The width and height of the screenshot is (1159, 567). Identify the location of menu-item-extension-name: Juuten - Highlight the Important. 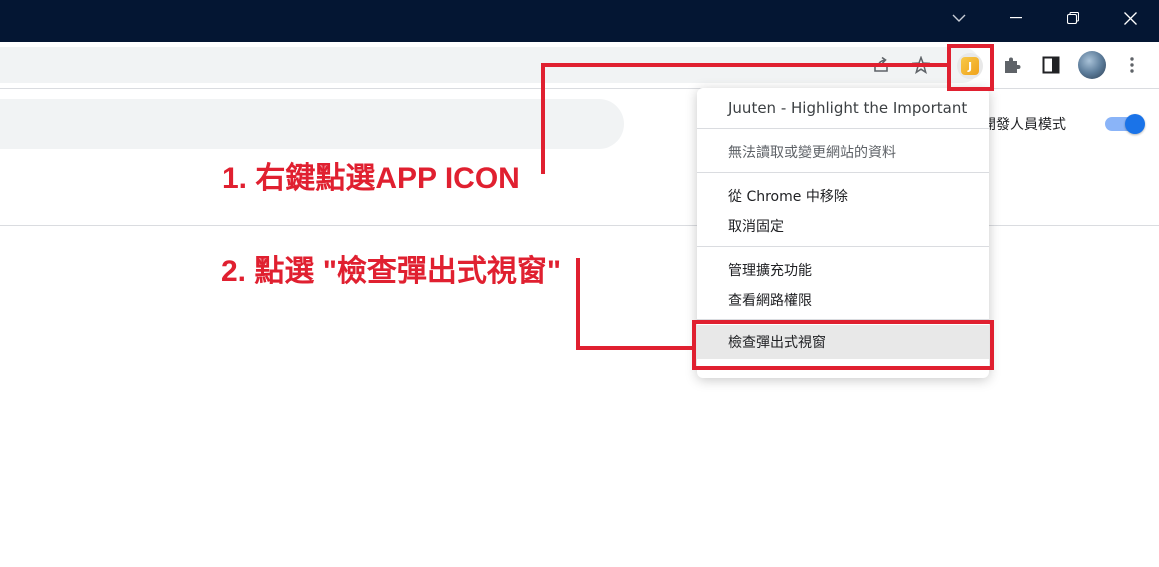
(843, 108).